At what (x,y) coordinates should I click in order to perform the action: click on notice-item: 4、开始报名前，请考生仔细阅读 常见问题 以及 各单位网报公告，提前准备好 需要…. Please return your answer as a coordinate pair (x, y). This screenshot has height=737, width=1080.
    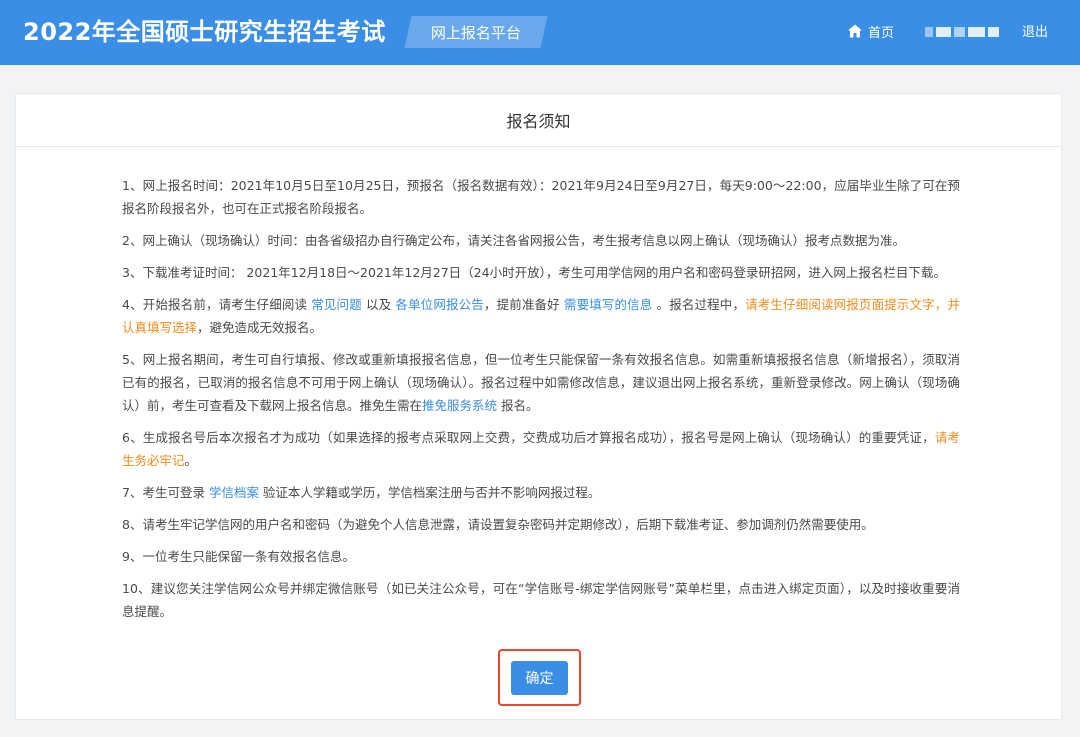
    Looking at the image, I should click on (541, 316).